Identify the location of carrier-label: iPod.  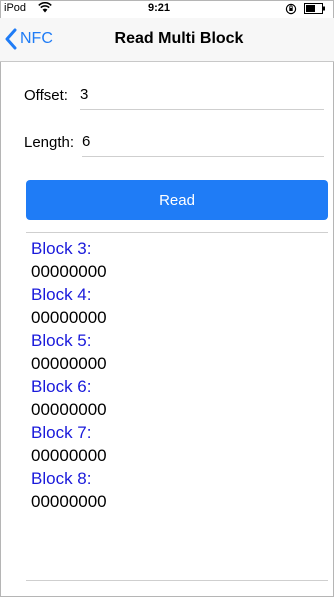
(15, 8).